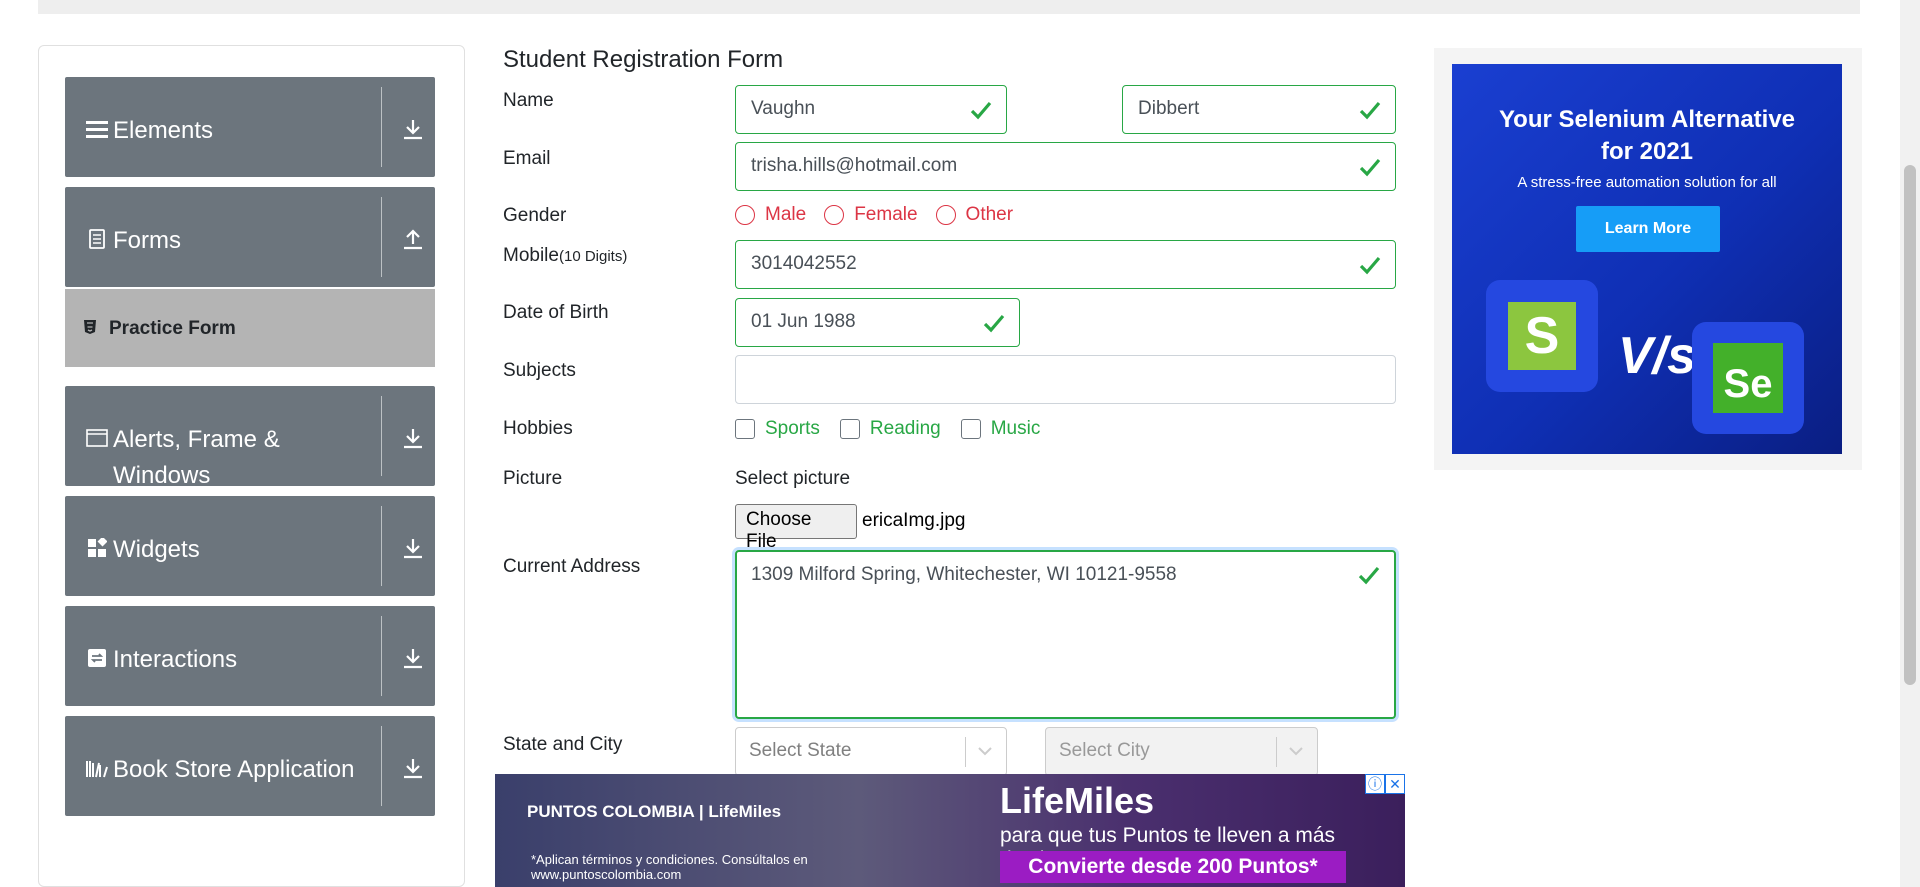 The width and height of the screenshot is (1920, 887). Describe the element at coordinates (531, 255) in the screenshot. I see `mobile-label-text: Mobile` at that location.